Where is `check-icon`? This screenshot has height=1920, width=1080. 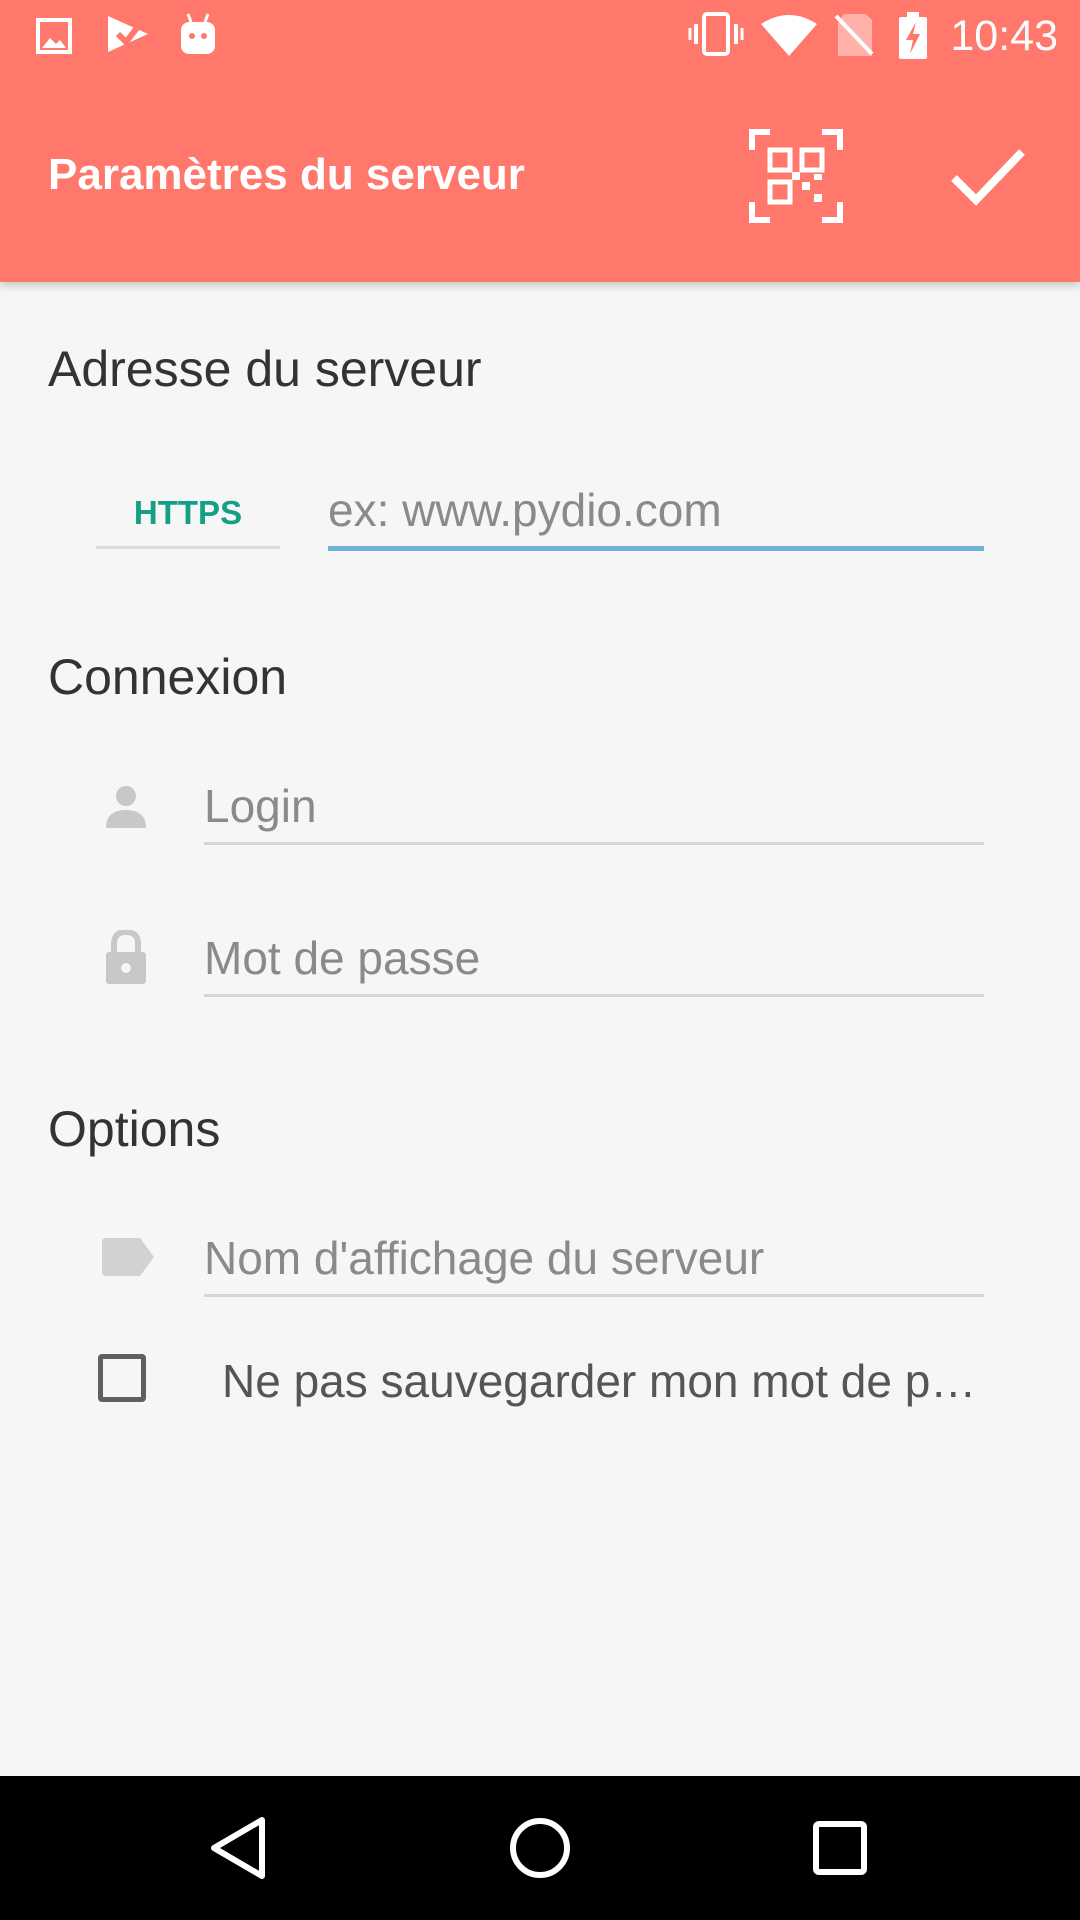
check-icon is located at coordinates (988, 177).